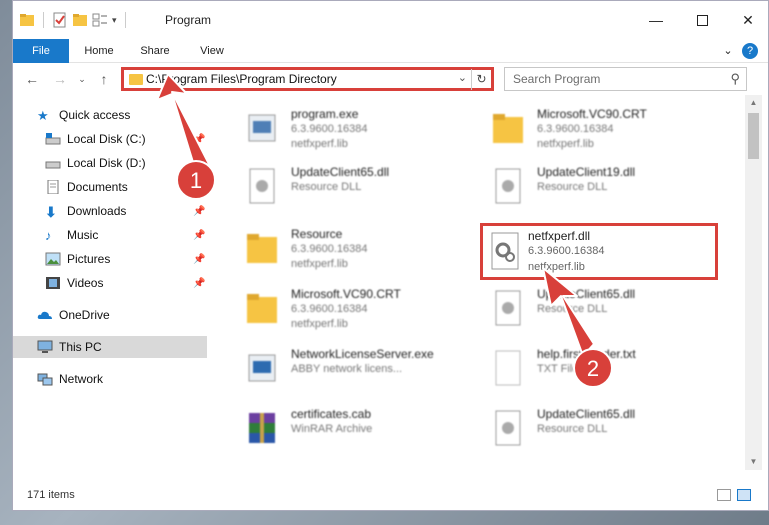  I want to click on sidebar-item-pictures: Pictures 📌, so click(110, 259).